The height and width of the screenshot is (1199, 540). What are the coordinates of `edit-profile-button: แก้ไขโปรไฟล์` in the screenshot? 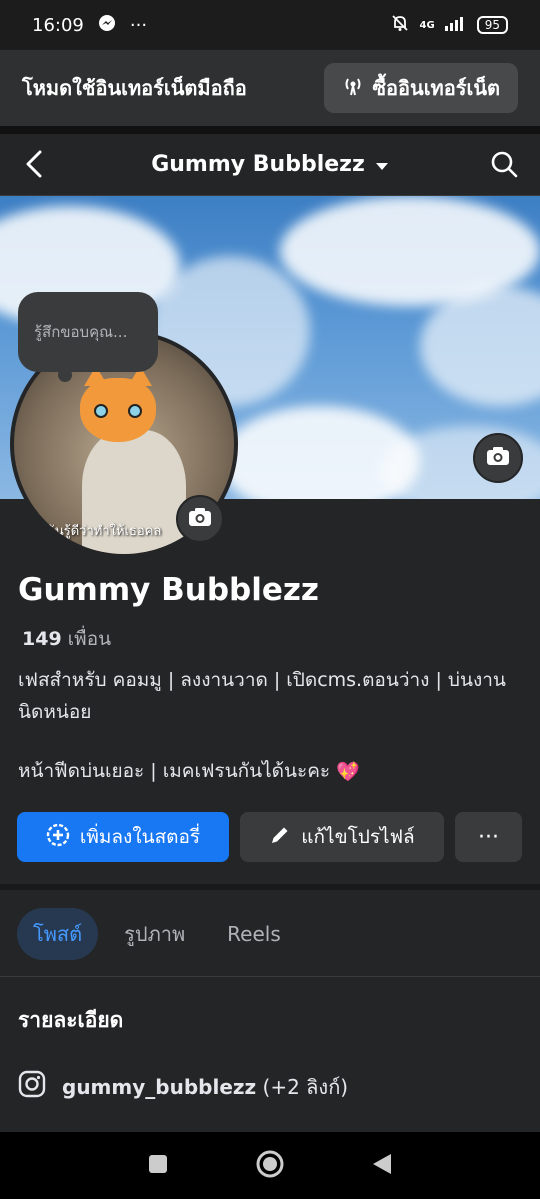 It's located at (342, 837).